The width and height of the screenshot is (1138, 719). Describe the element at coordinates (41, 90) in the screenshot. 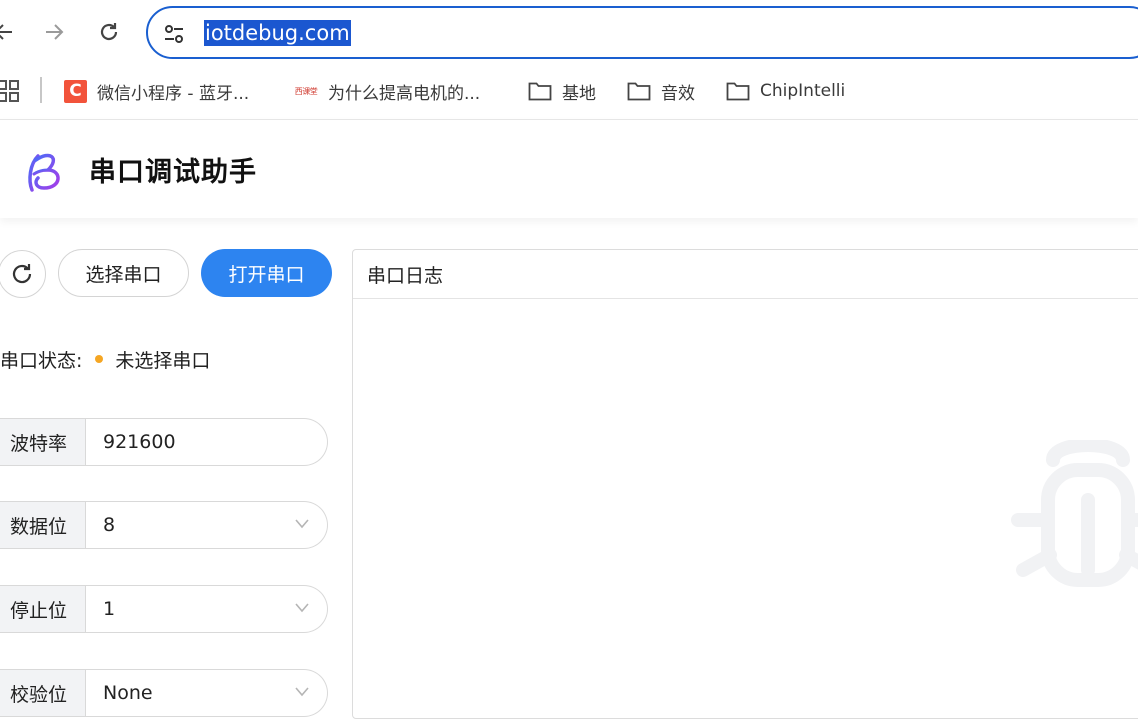

I see `bookmarks-separator` at that location.